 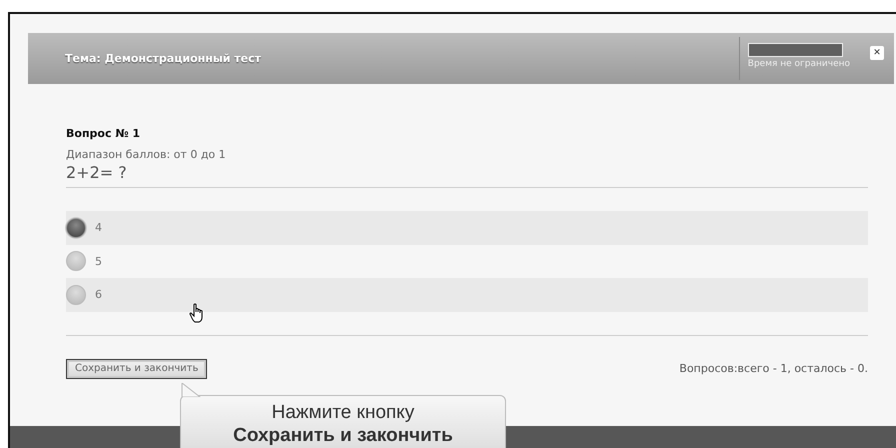 I want to click on hand-cursor-icon, so click(x=197, y=313).